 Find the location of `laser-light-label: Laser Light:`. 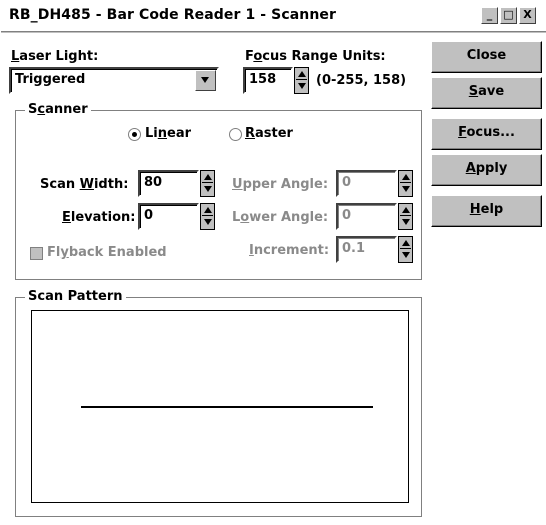

laser-light-label: Laser Light: is located at coordinates (55, 56).